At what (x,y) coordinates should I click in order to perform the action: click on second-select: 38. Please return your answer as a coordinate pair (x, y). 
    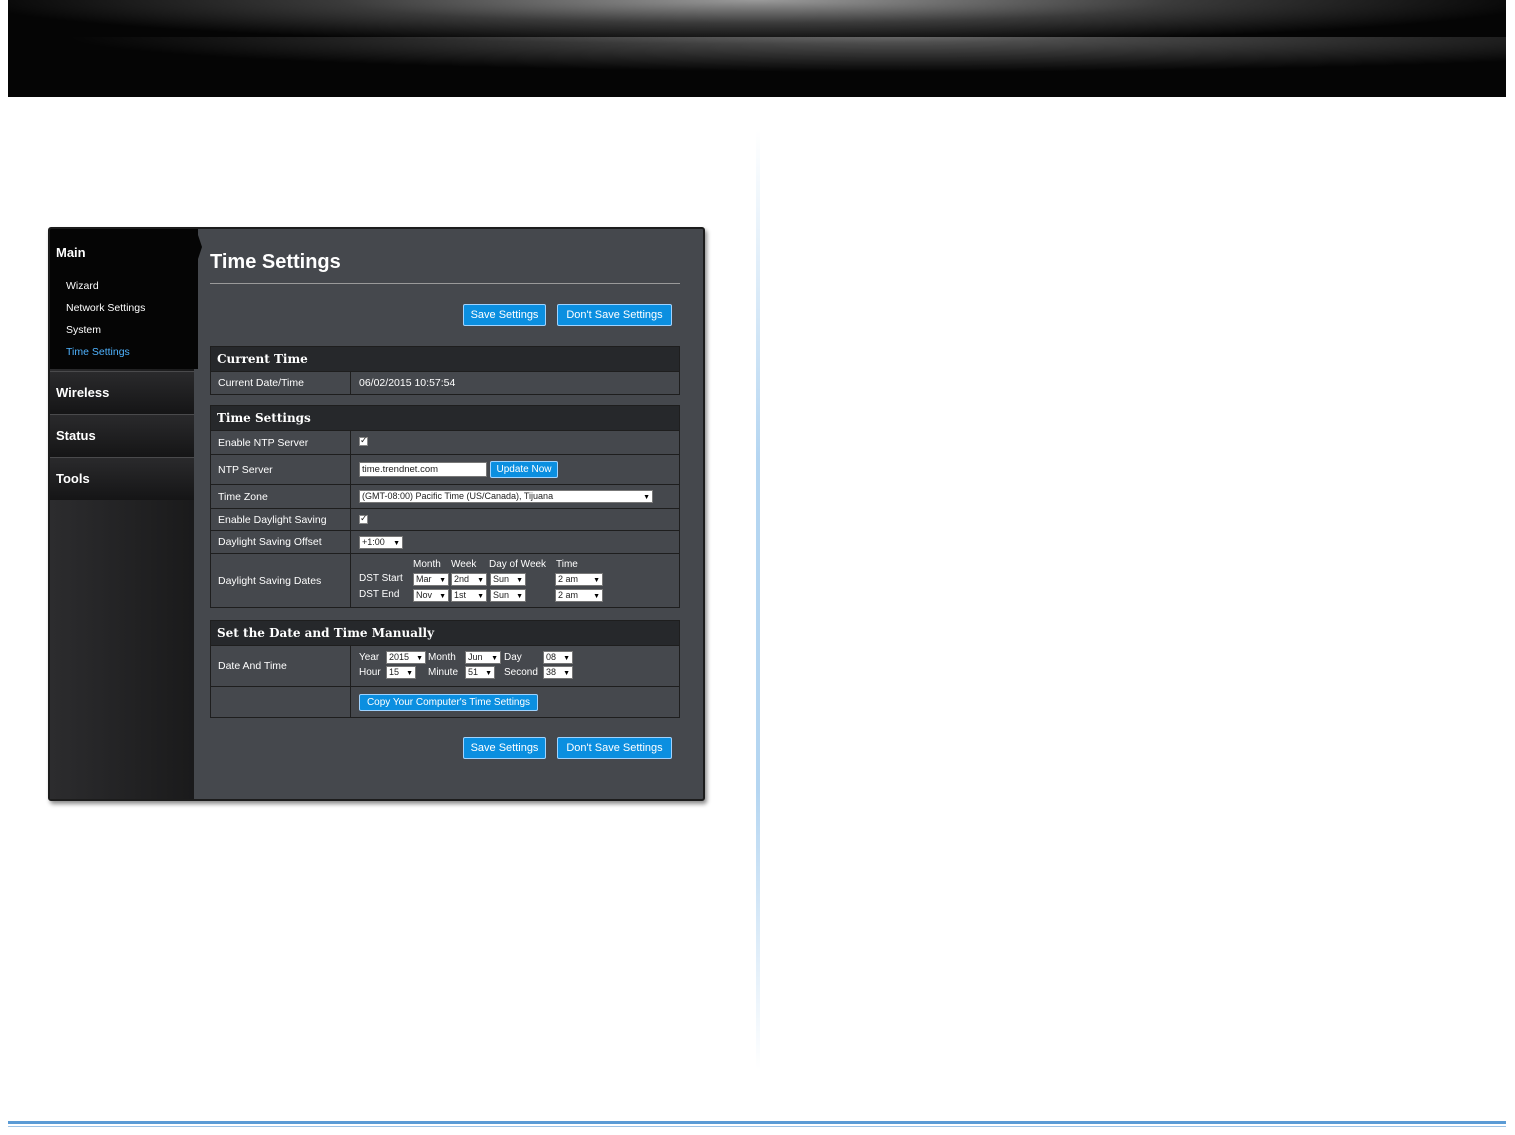
    Looking at the image, I should click on (558, 672).